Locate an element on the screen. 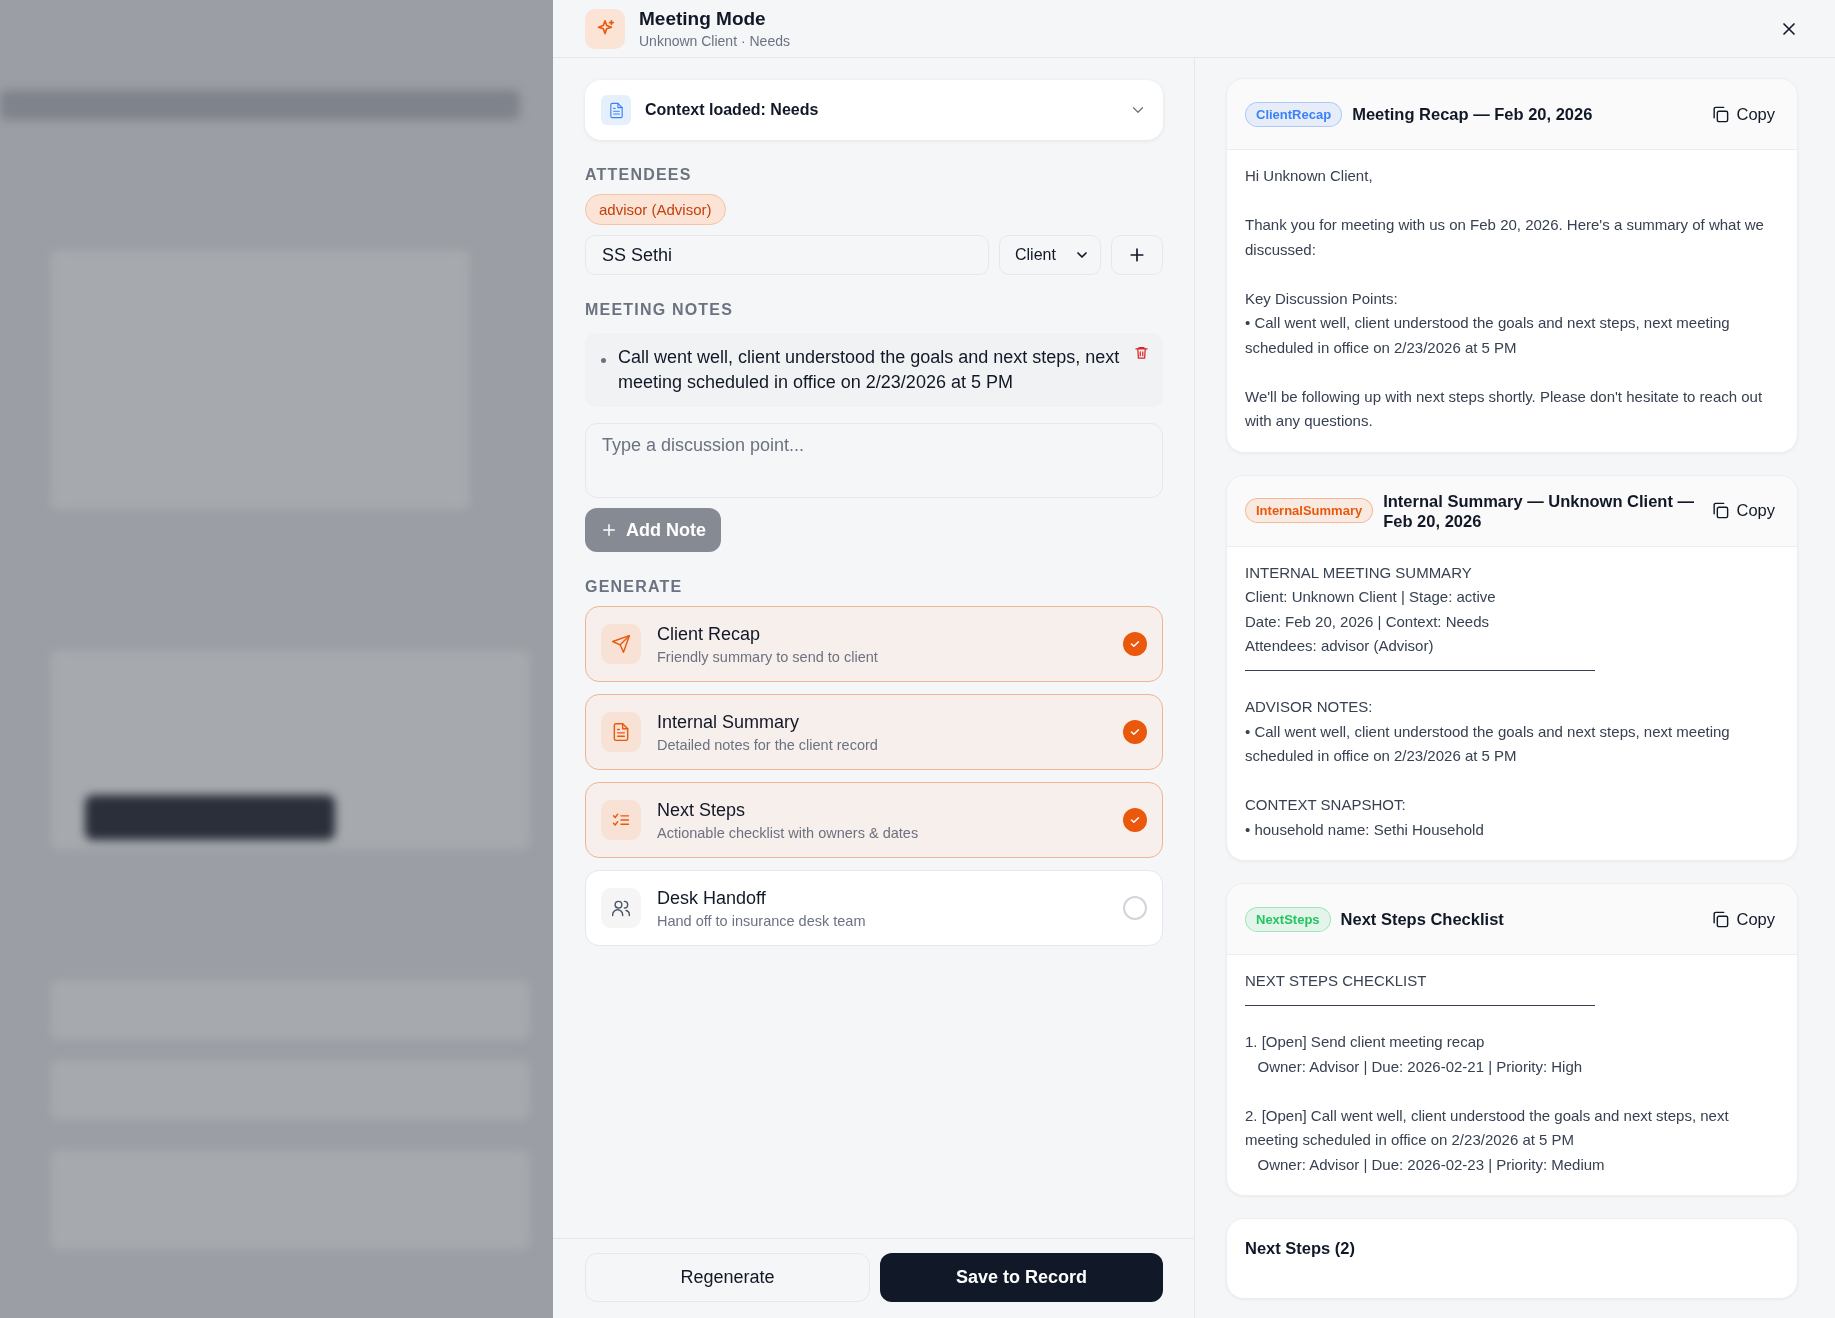 This screenshot has height=1318, width=1835. card-title: Next Steps Checklist is located at coordinates (1422, 919).